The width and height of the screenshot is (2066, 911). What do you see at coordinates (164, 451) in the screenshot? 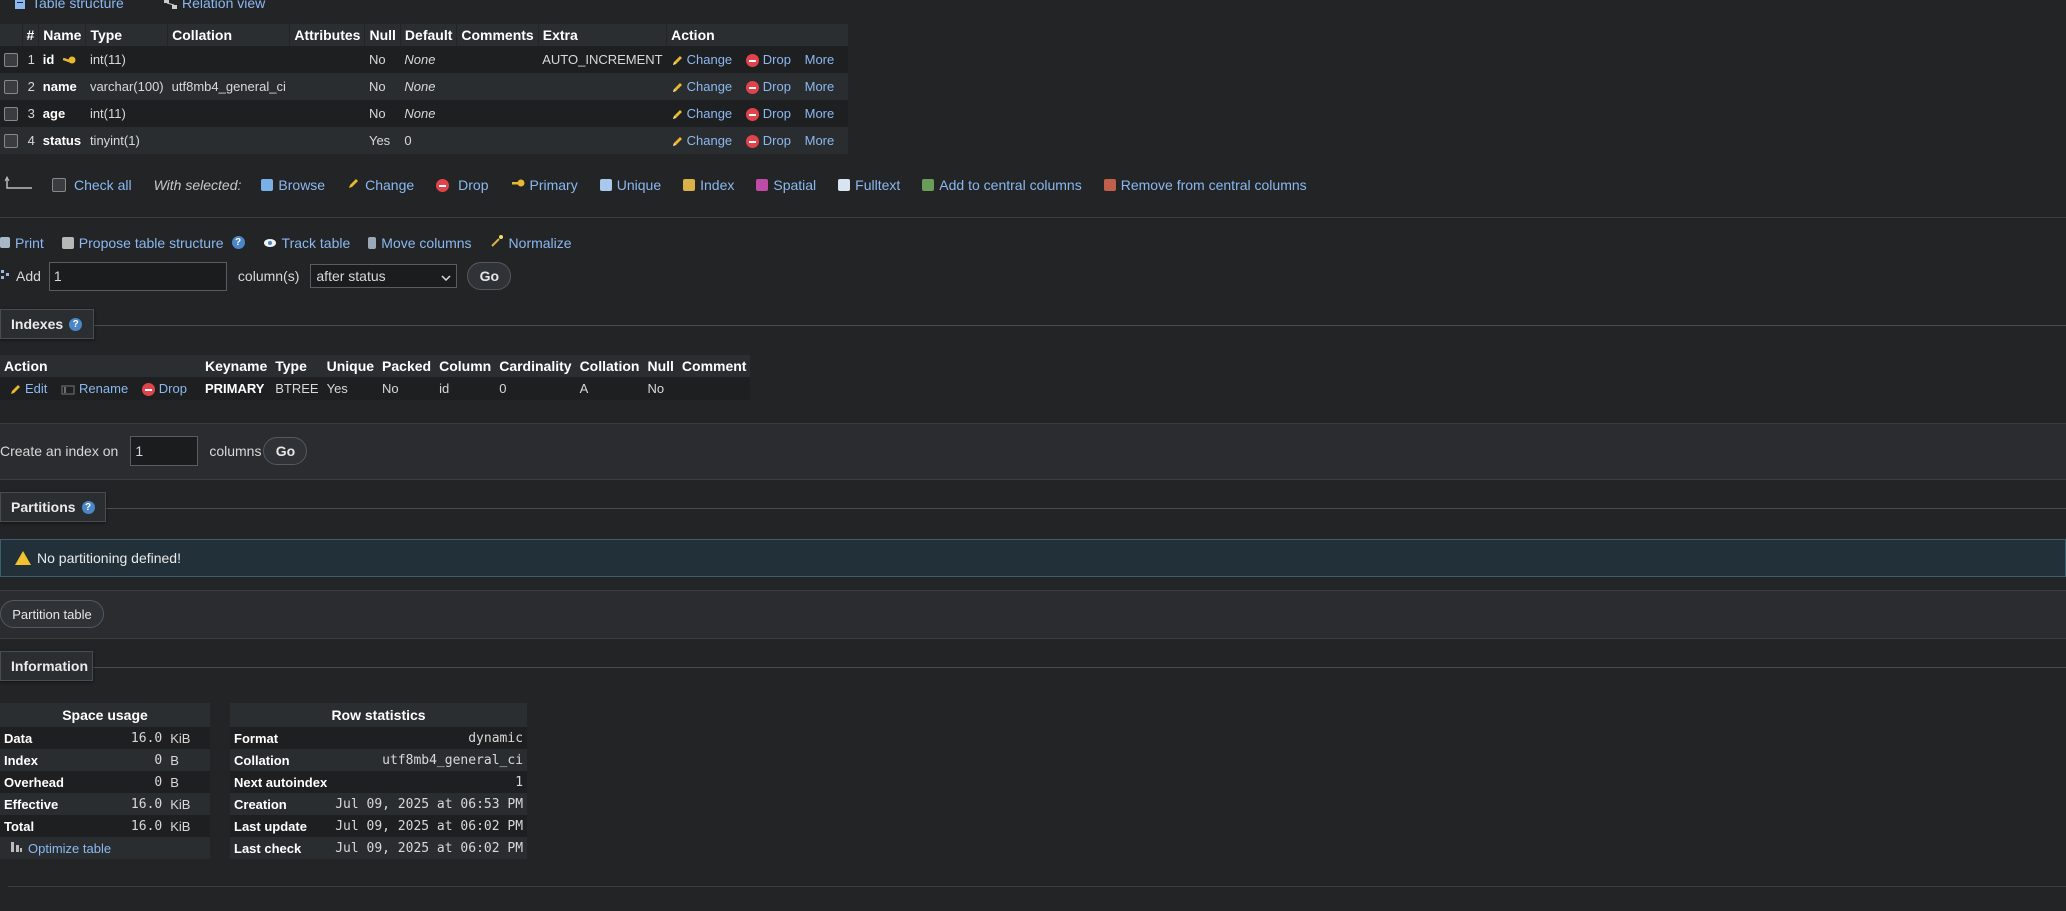
I see `create-index-count-input: 1` at bounding box center [164, 451].